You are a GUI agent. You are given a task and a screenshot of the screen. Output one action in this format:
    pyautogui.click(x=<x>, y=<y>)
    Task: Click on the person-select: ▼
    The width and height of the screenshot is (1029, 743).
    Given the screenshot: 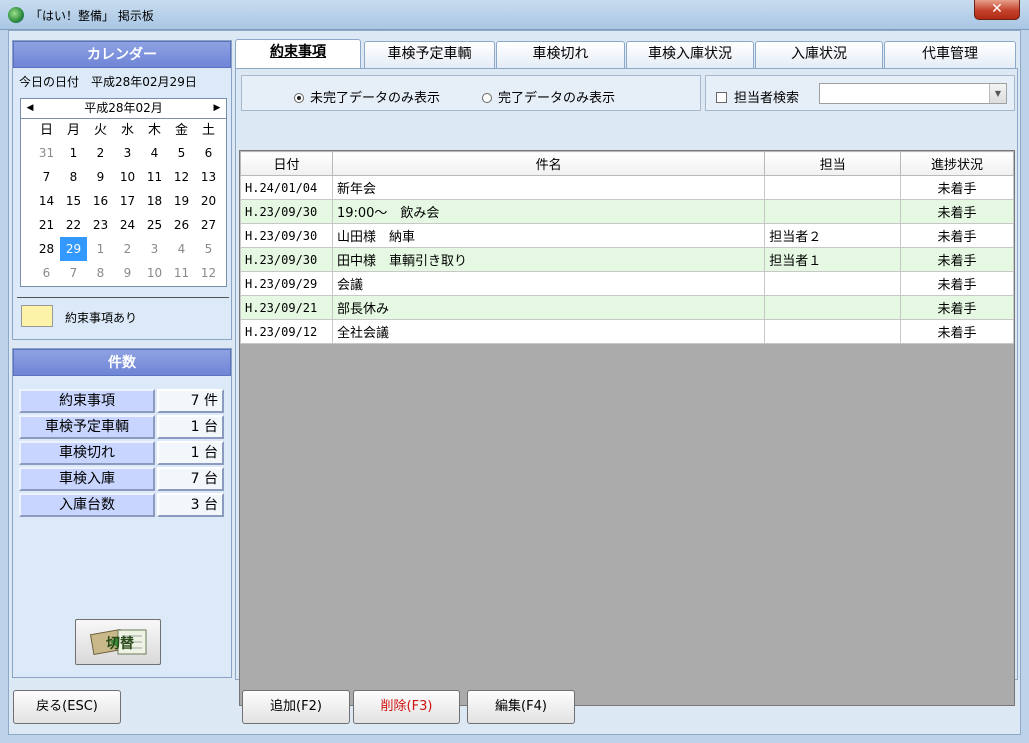 What is the action you would take?
    pyautogui.click(x=913, y=93)
    